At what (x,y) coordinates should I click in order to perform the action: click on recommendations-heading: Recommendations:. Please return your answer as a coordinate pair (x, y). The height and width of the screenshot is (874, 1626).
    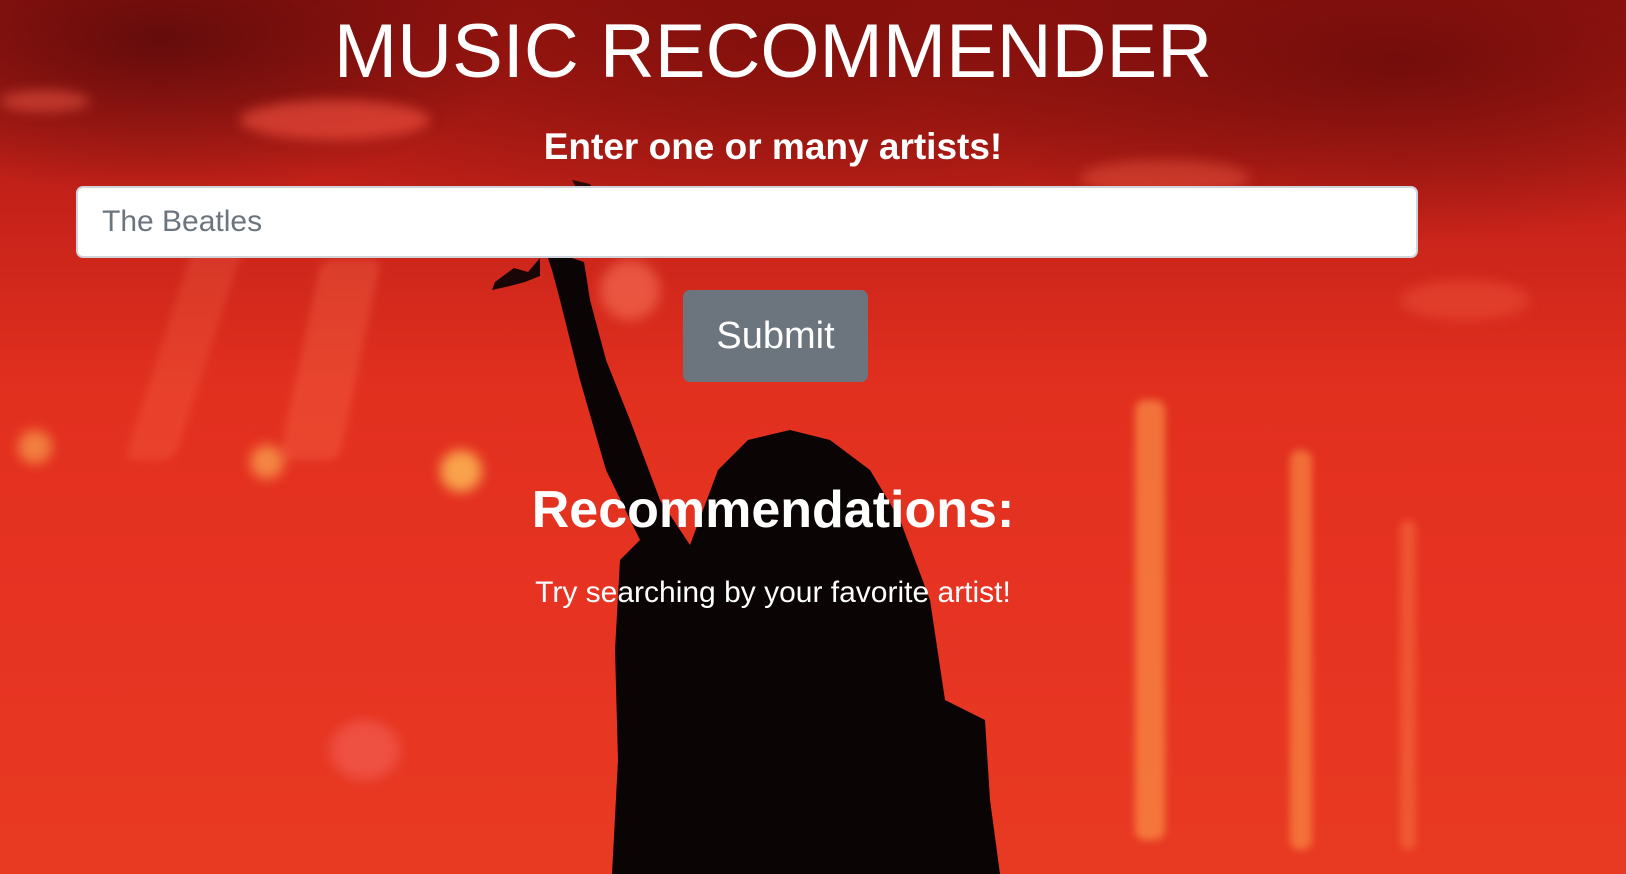
    Looking at the image, I should click on (773, 510).